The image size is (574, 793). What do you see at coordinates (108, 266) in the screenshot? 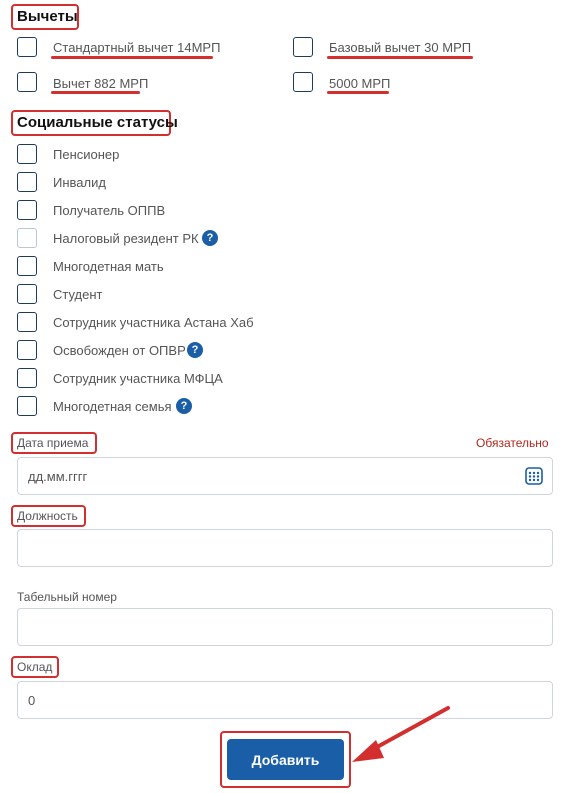
I see `label-mother-of-many: Многодетная мать` at bounding box center [108, 266].